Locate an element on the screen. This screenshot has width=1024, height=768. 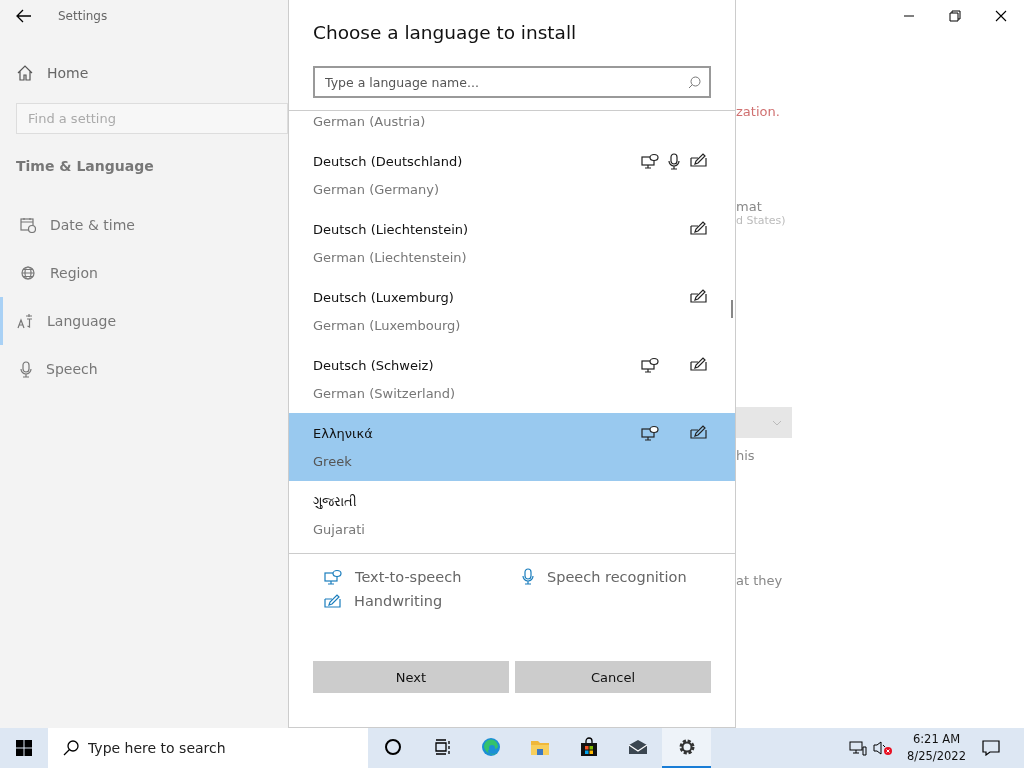
pen-on-box-icon is located at coordinates (332, 601).